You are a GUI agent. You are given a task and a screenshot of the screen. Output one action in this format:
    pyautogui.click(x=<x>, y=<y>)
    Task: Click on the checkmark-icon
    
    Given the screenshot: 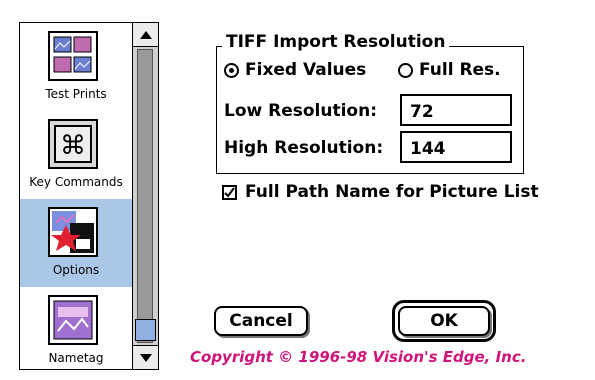 What is the action you would take?
    pyautogui.click(x=229, y=192)
    